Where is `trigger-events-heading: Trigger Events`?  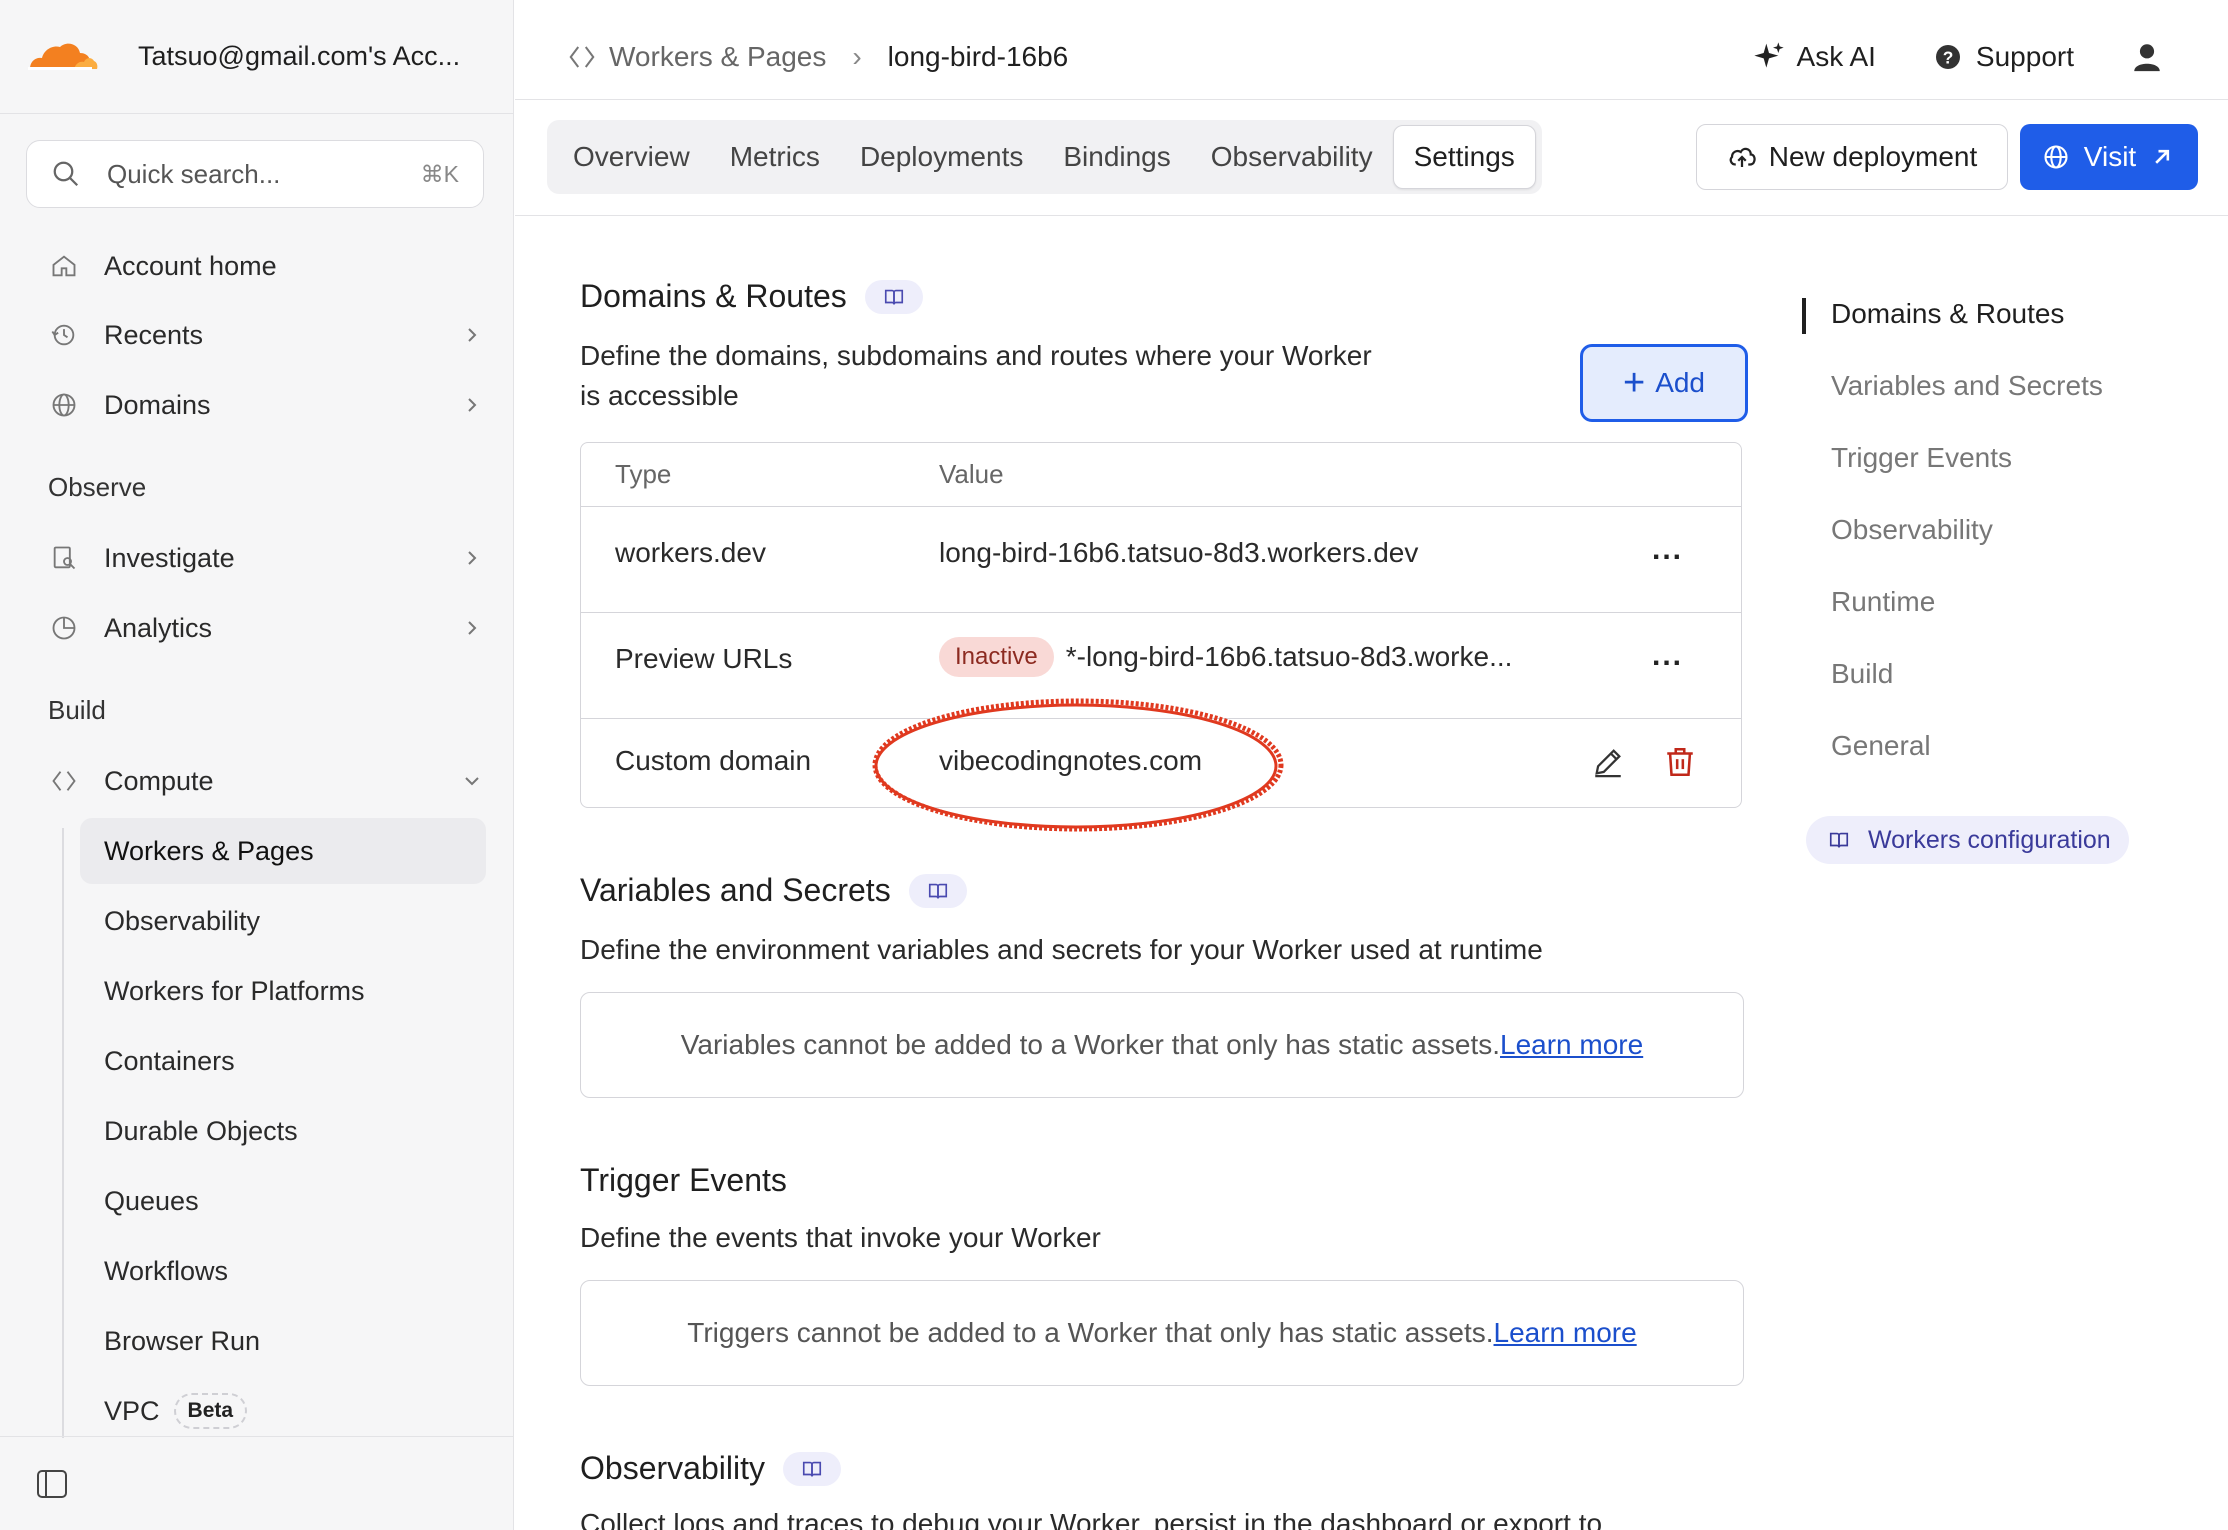
trigger-events-heading: Trigger Events is located at coordinates (683, 1180).